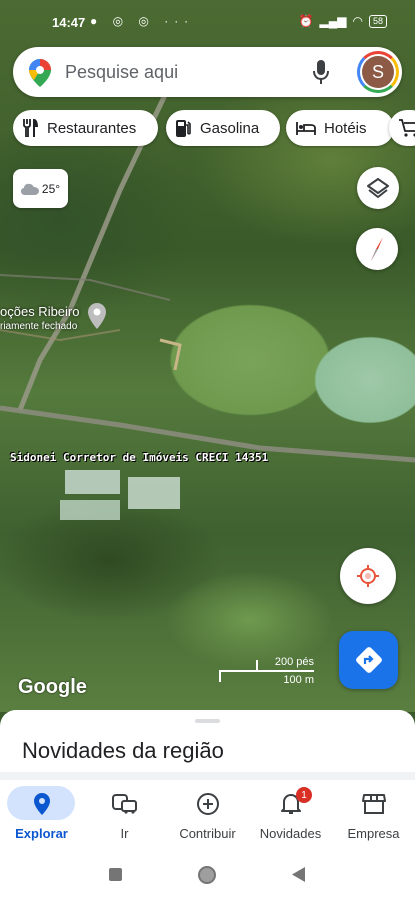  What do you see at coordinates (290, 833) in the screenshot?
I see `nav-label: Novidades` at bounding box center [290, 833].